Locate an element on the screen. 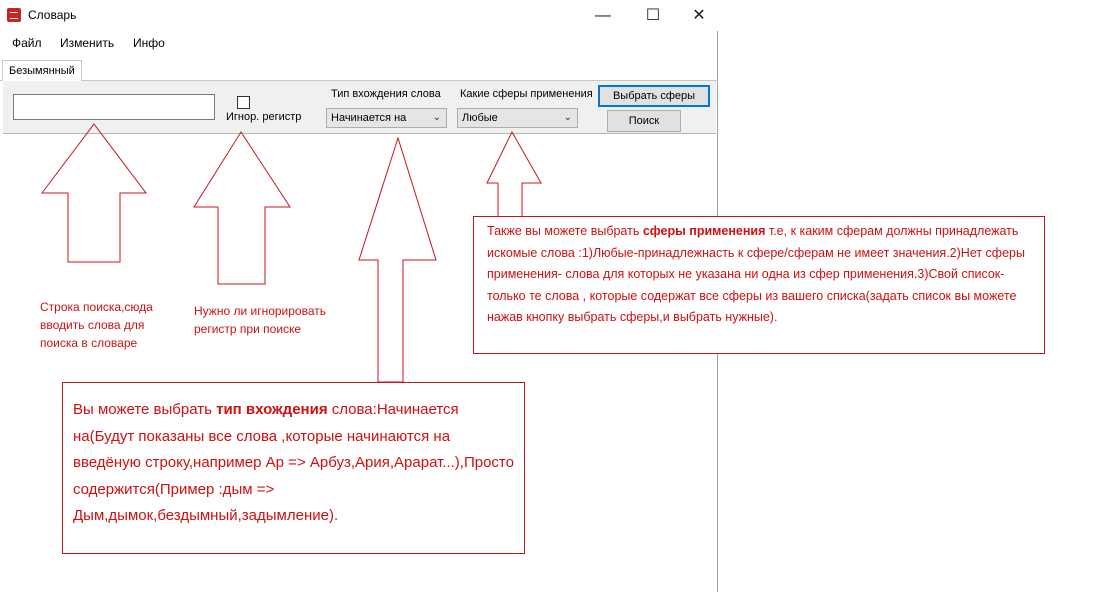 Image resolution: width=1102 pixels, height=592 pixels. arrow-search-input is located at coordinates (94, 193).